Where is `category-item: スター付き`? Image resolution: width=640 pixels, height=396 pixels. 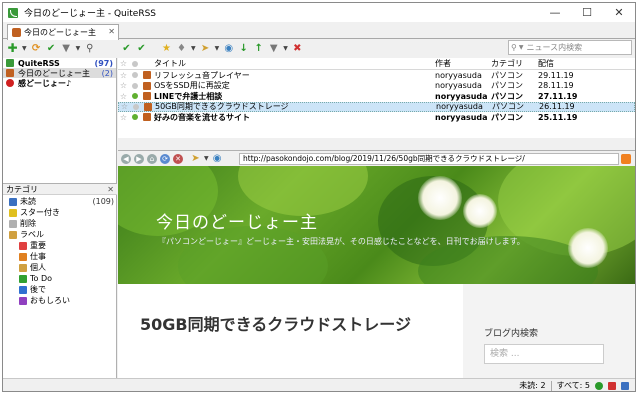 category-item: スター付き is located at coordinates (60, 212).